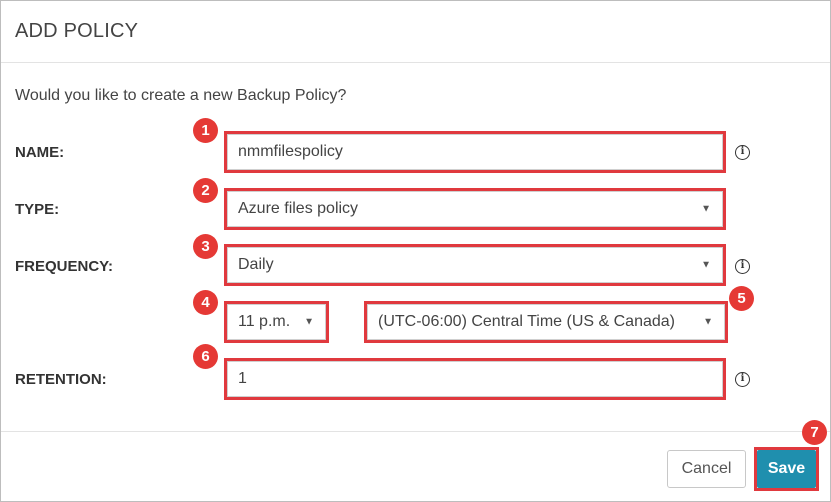 The image size is (831, 502). I want to click on footer-divider, so click(415, 431).